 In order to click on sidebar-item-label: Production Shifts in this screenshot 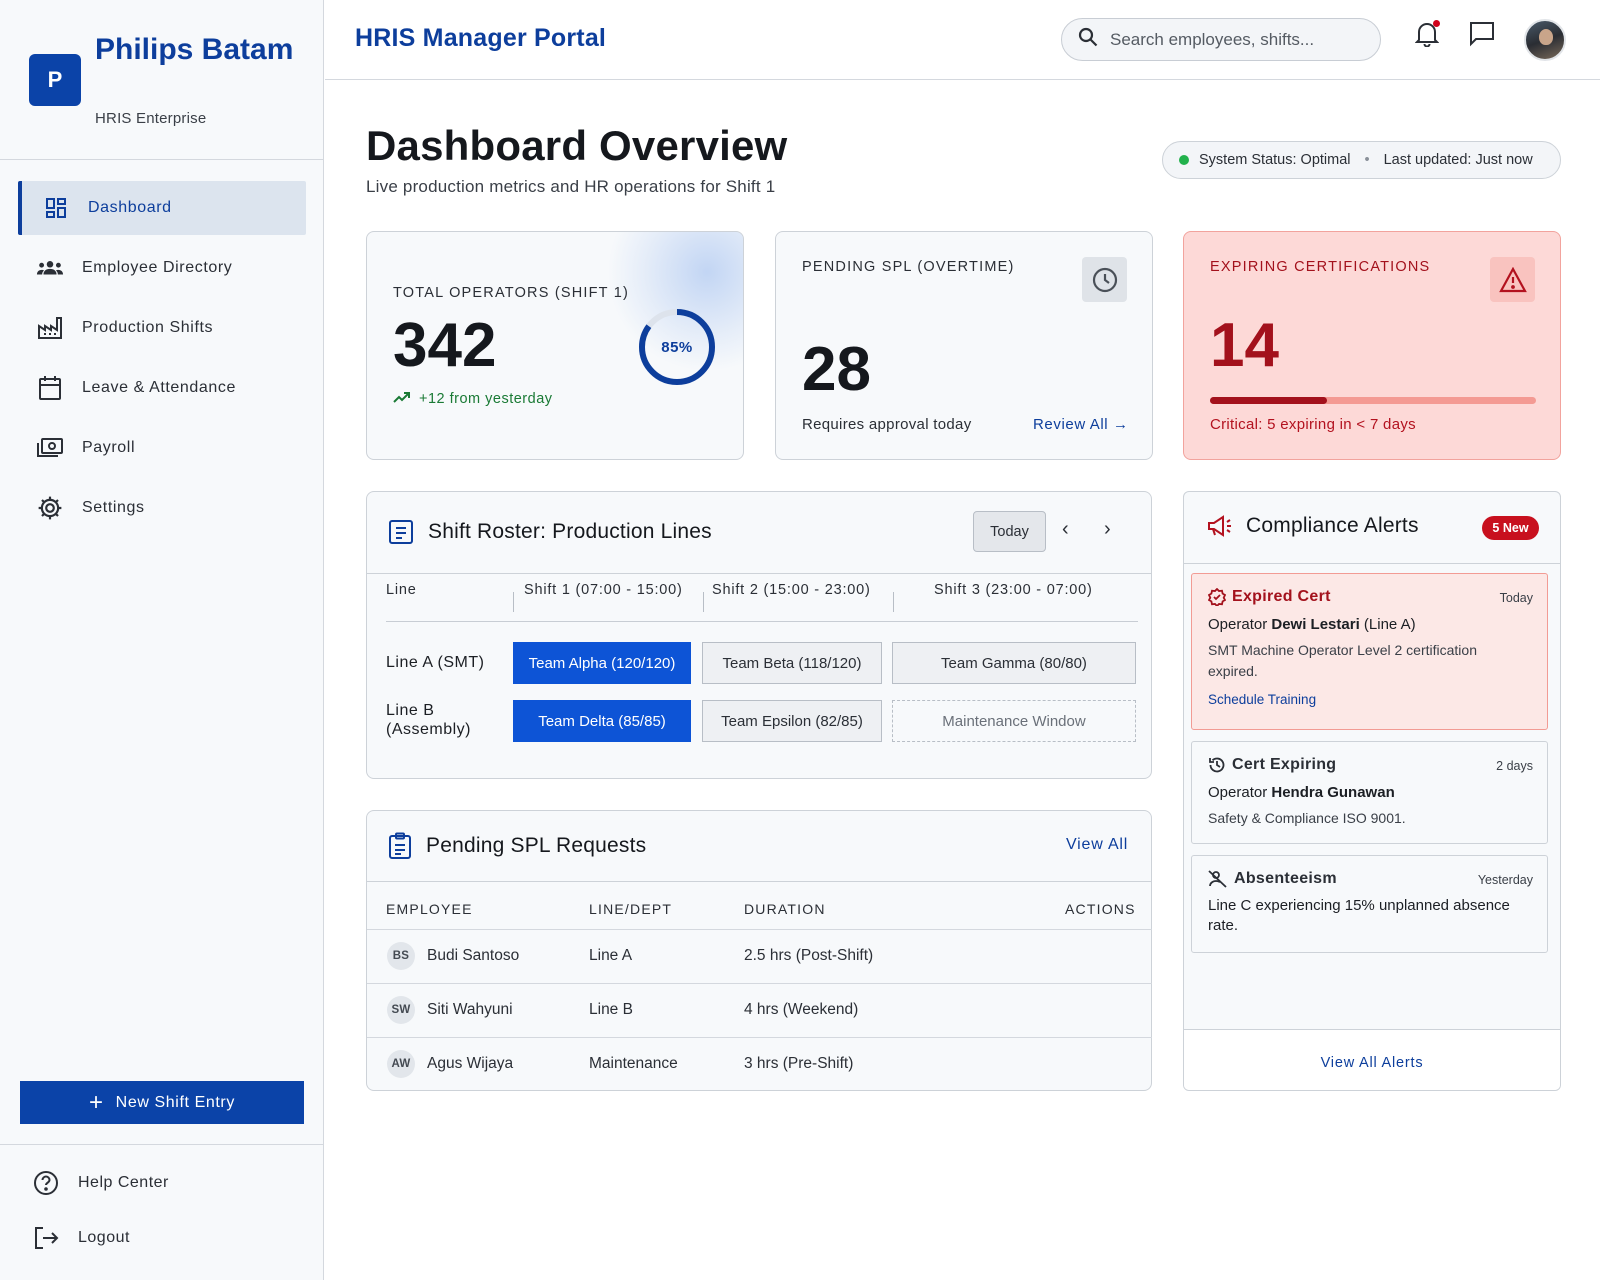, I will do `click(148, 327)`.